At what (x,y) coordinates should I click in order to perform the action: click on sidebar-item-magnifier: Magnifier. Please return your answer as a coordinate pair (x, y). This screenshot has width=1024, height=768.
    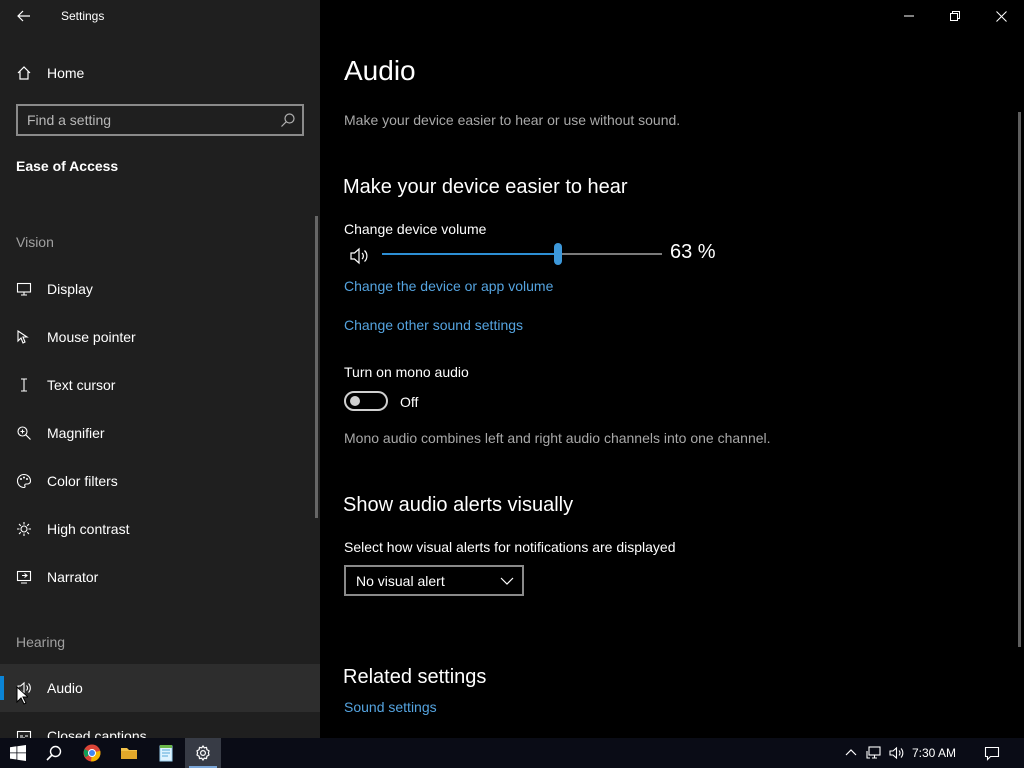
    Looking at the image, I should click on (160, 433).